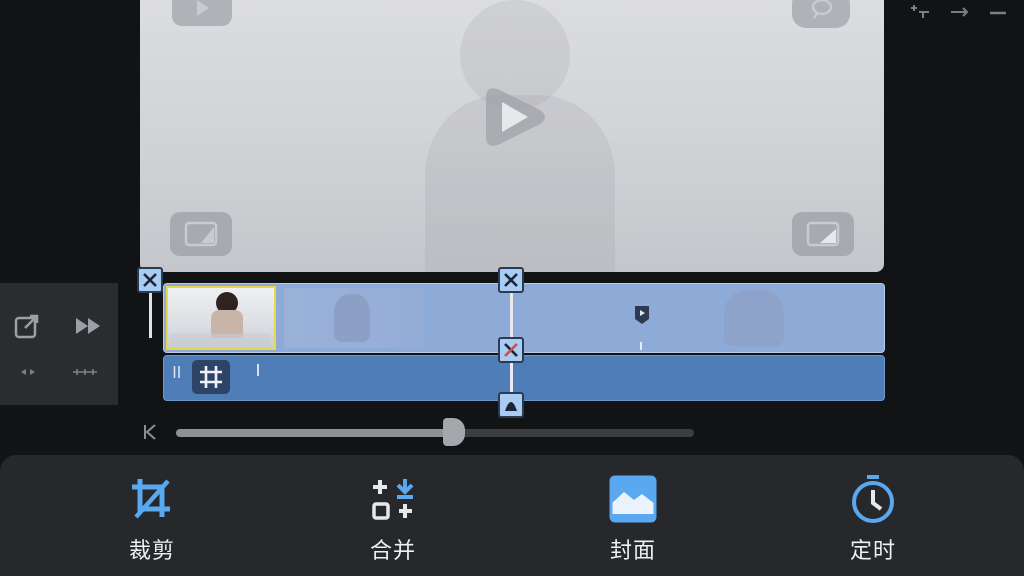  What do you see at coordinates (821, 14) in the screenshot?
I see `comment-icon` at bounding box center [821, 14].